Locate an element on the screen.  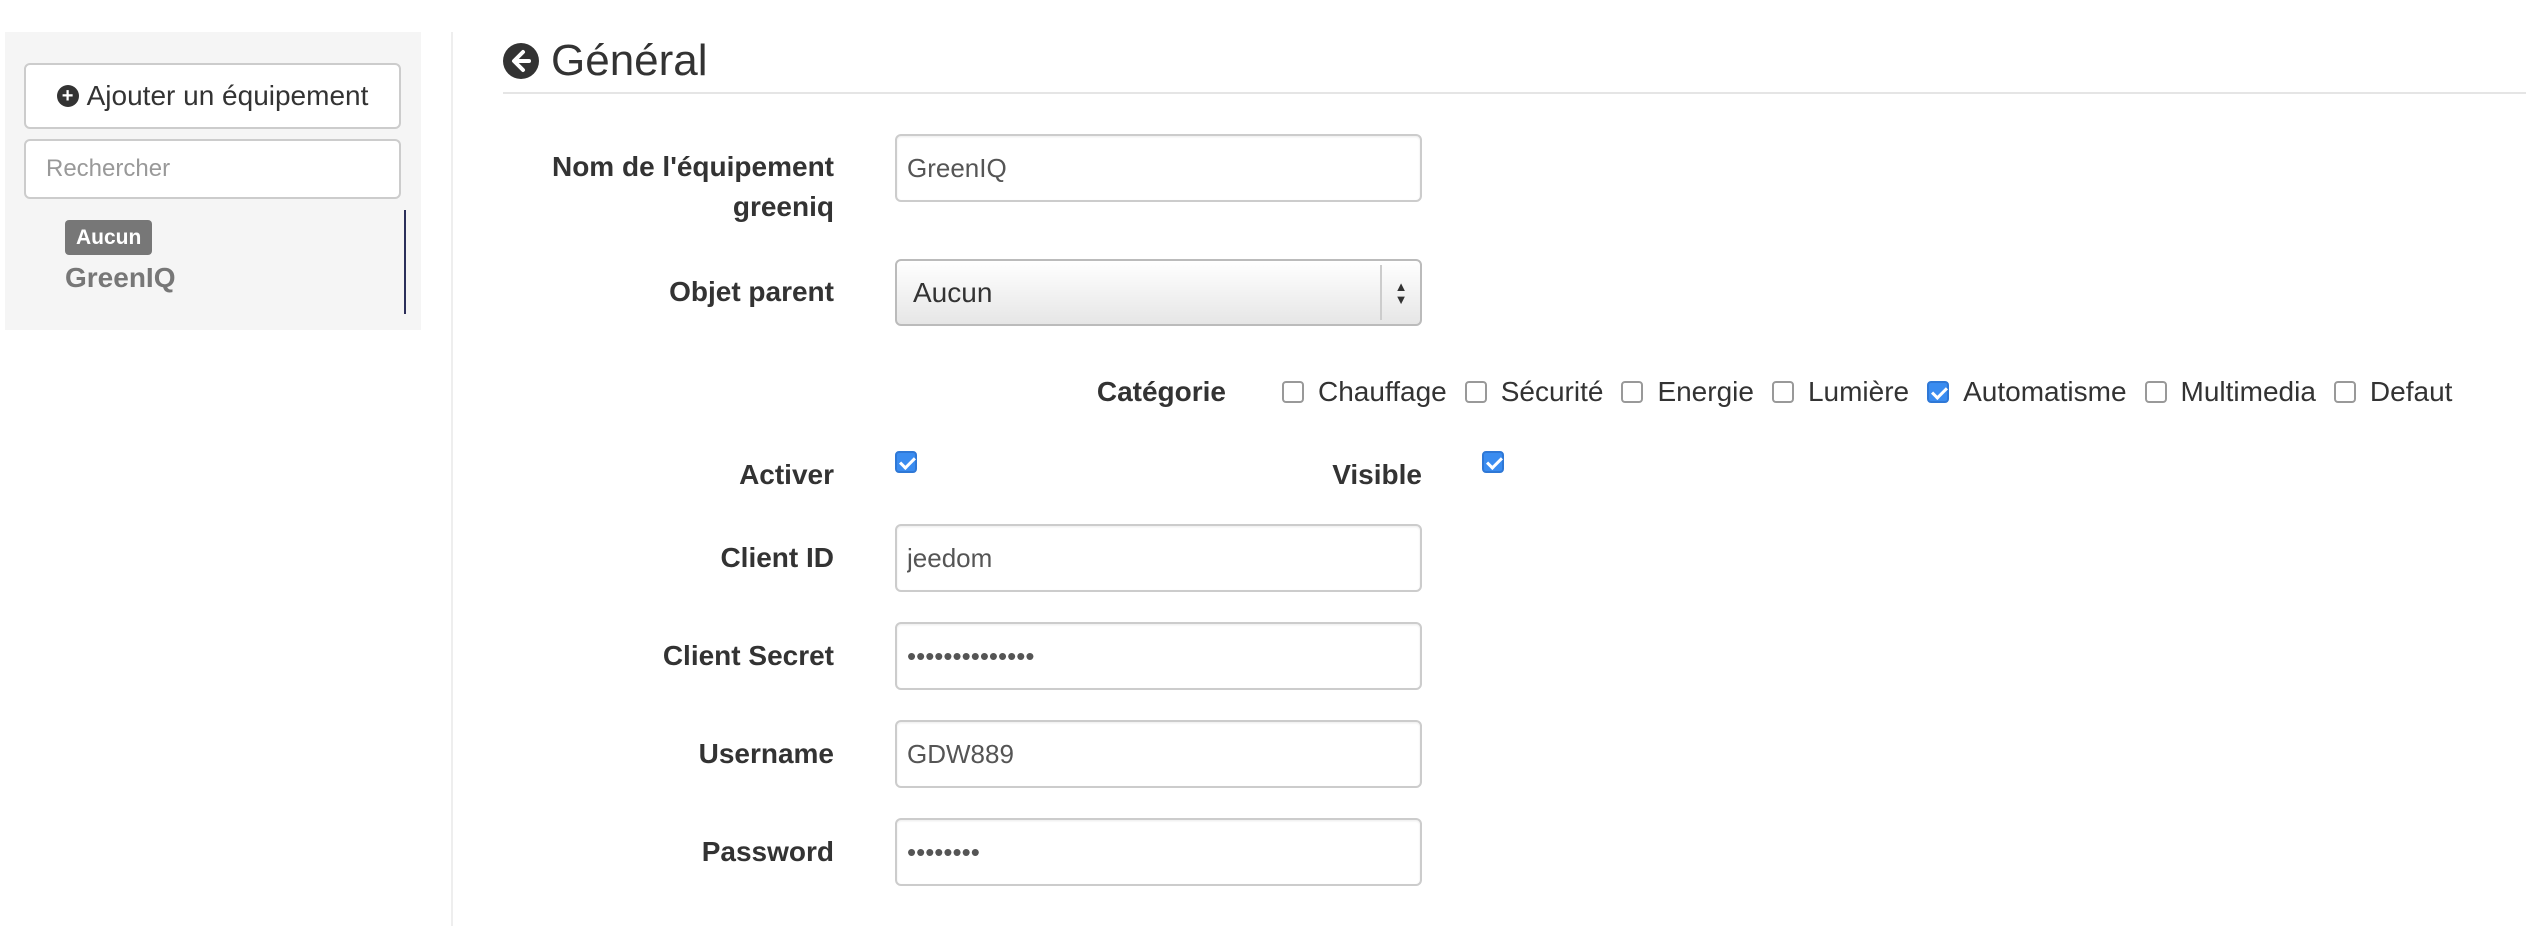
vertical-divider is located at coordinates (452, 479).